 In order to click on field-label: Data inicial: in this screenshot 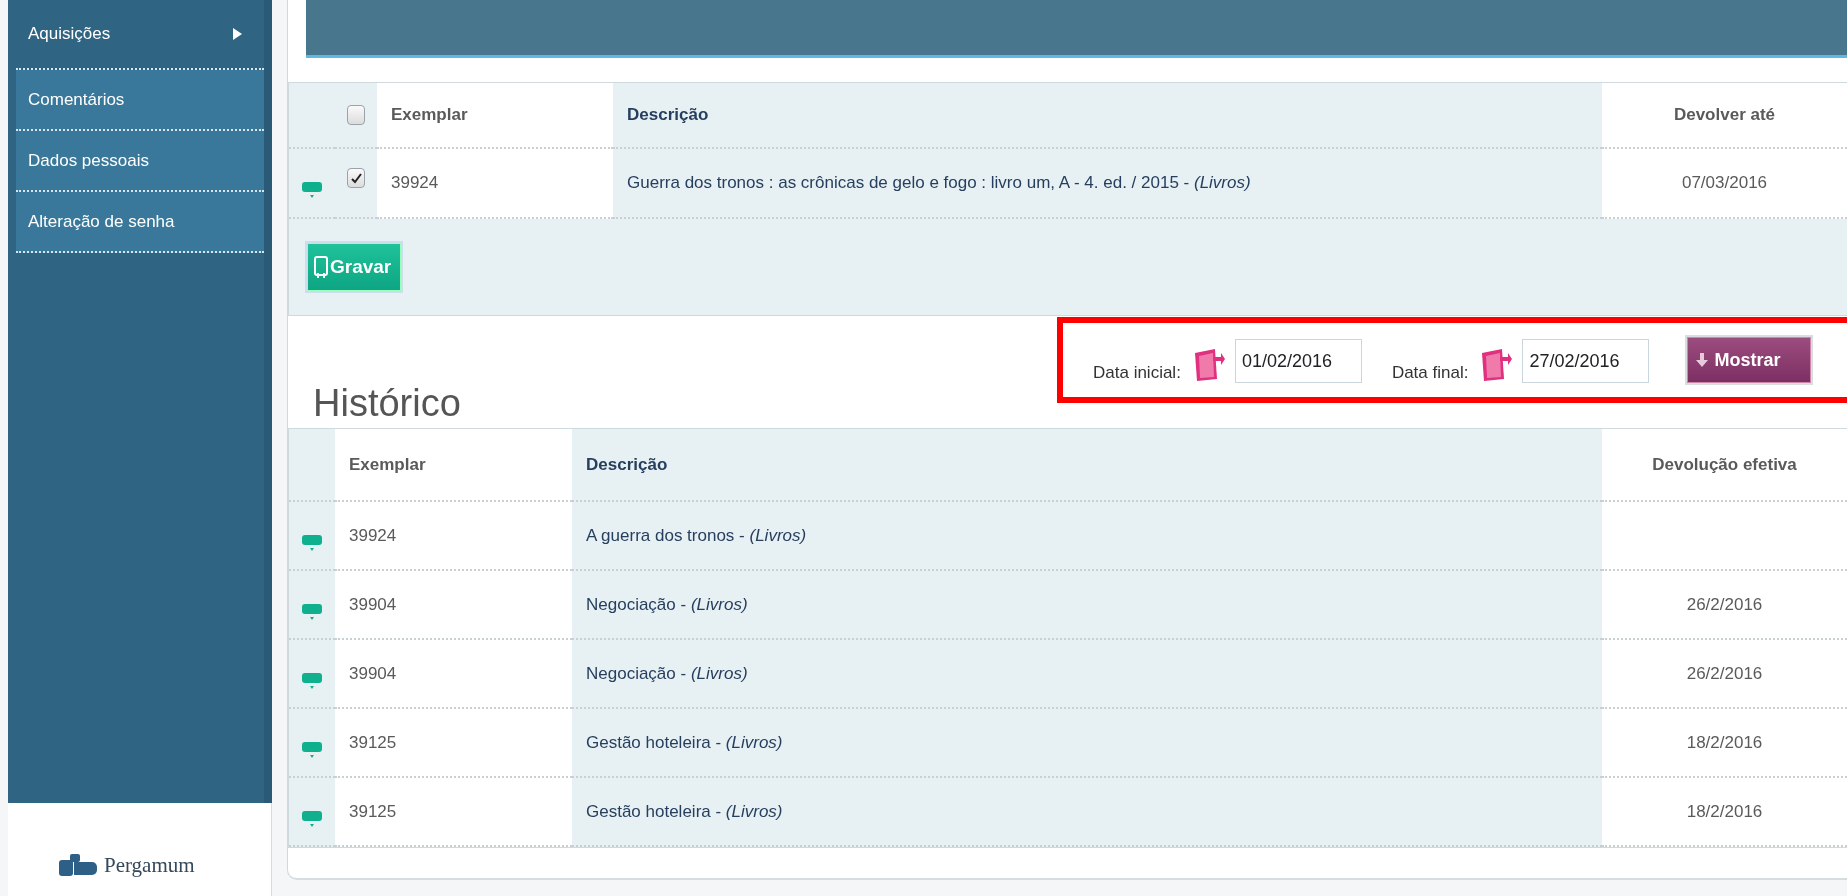, I will do `click(1137, 373)`.